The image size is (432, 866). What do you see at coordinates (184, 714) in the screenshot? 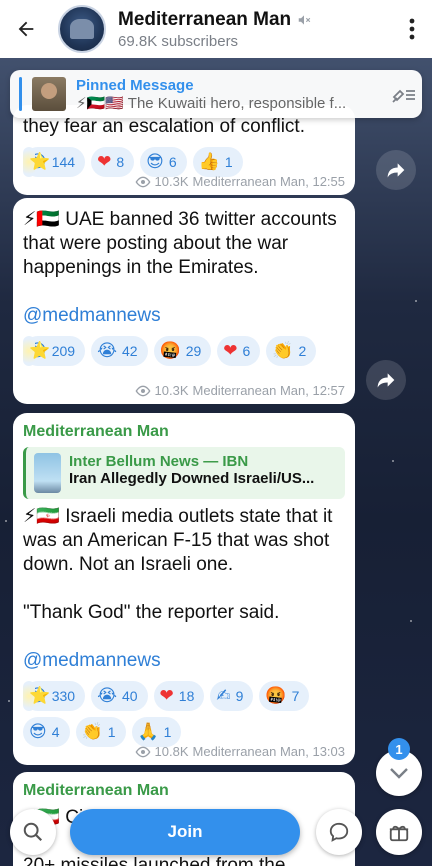
I see `reactions: ⭐ 😁 330 😭 40 ❤ 18 ✍ 9 🤬 7 😎 4 👏 1 🙏 1` at bounding box center [184, 714].